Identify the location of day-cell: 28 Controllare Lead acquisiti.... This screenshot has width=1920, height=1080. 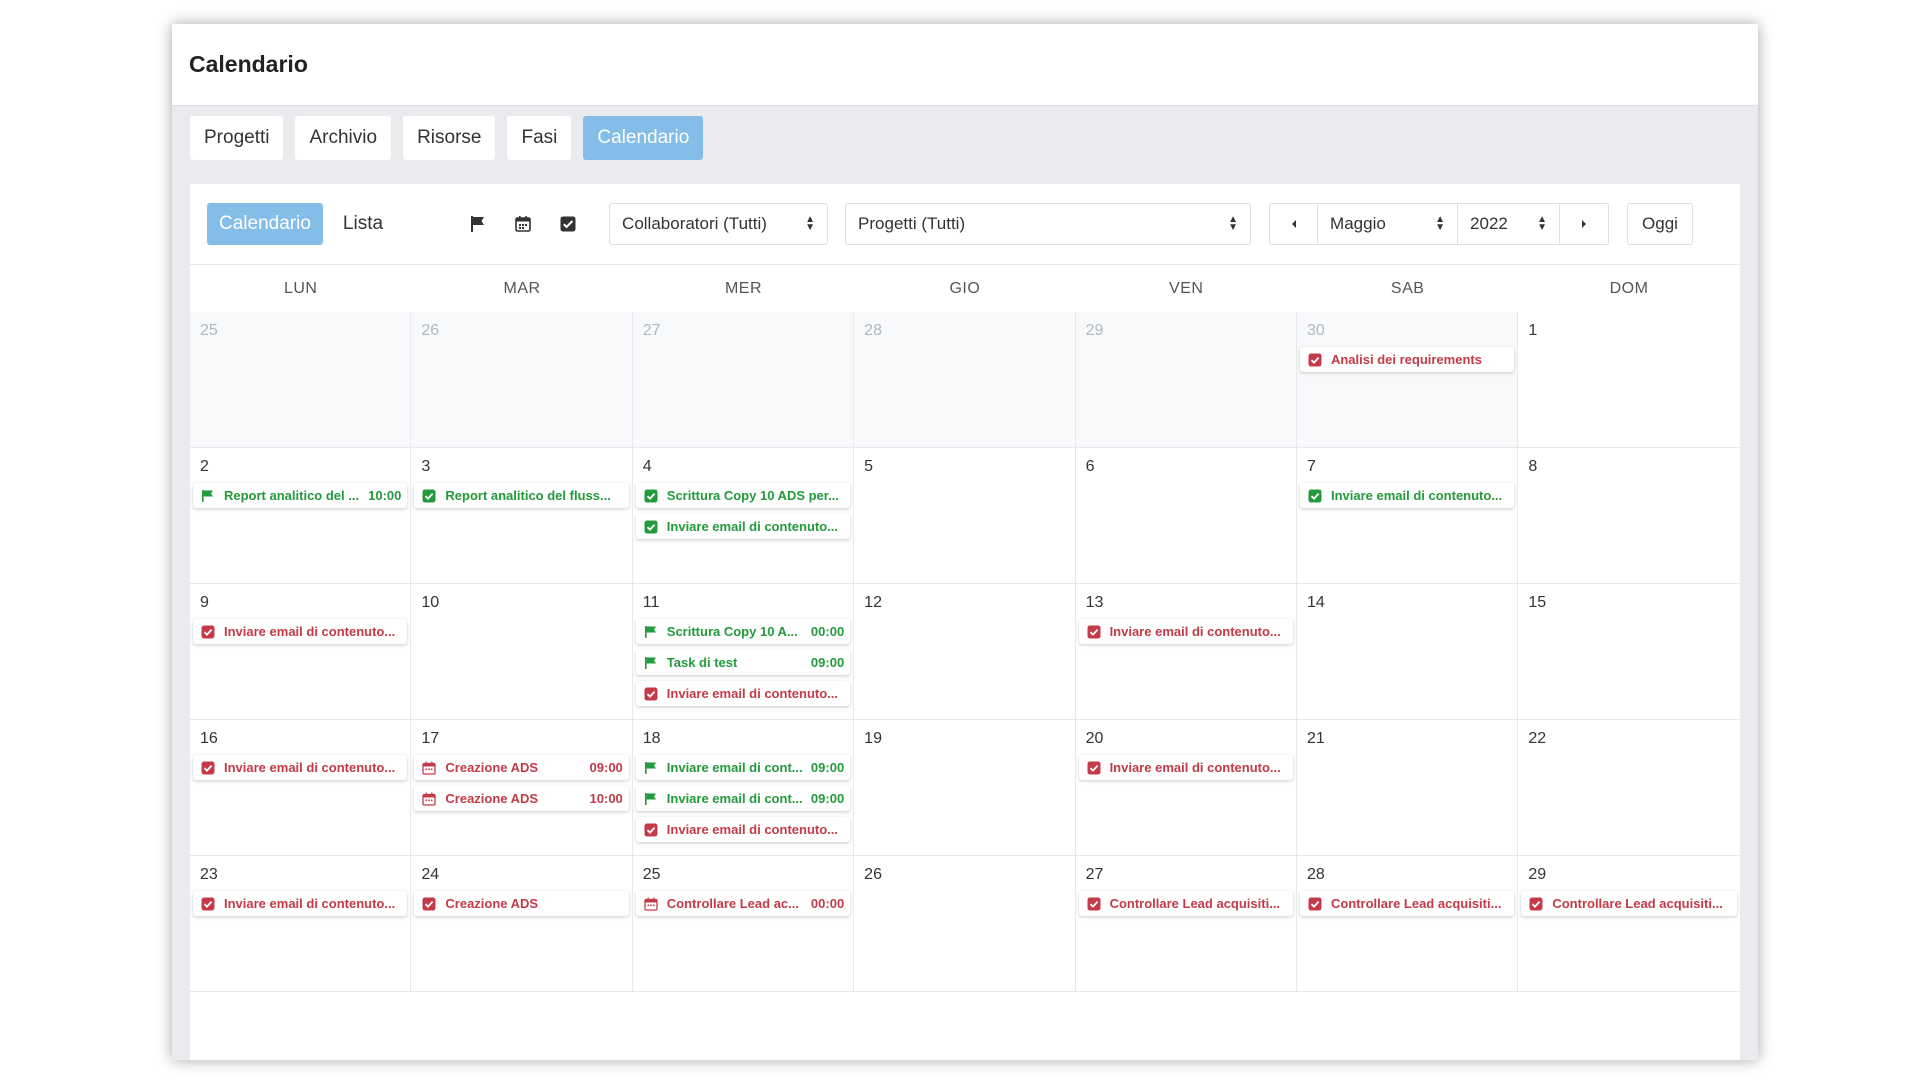
(1407, 924).